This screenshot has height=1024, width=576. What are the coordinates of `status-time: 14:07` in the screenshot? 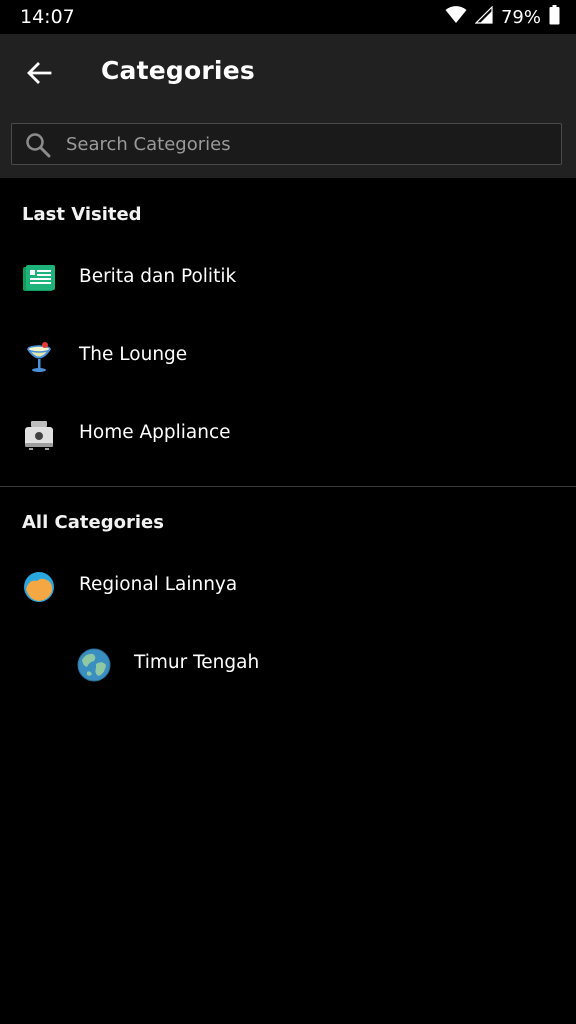 It's located at (47, 17).